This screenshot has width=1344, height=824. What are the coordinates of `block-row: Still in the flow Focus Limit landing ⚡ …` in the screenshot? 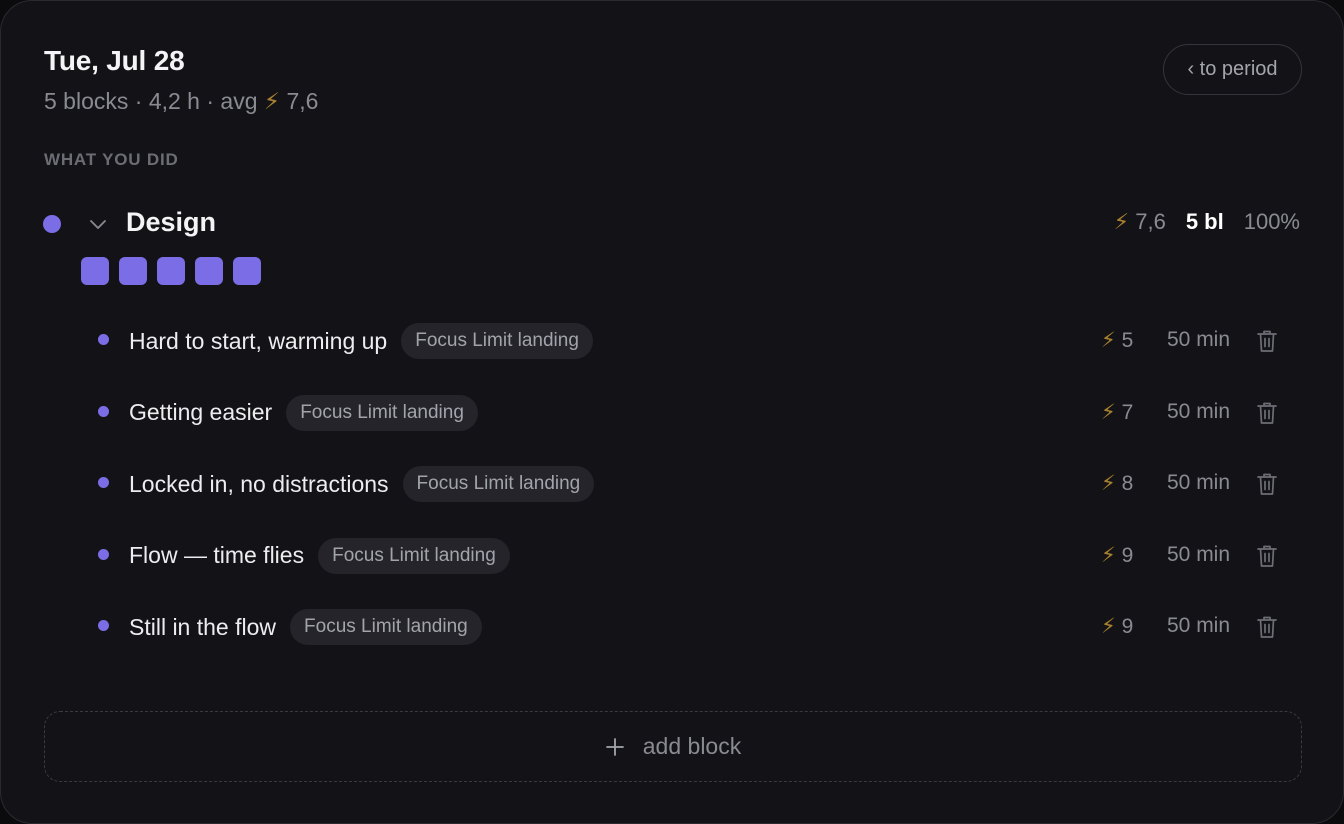 It's located at (672, 627).